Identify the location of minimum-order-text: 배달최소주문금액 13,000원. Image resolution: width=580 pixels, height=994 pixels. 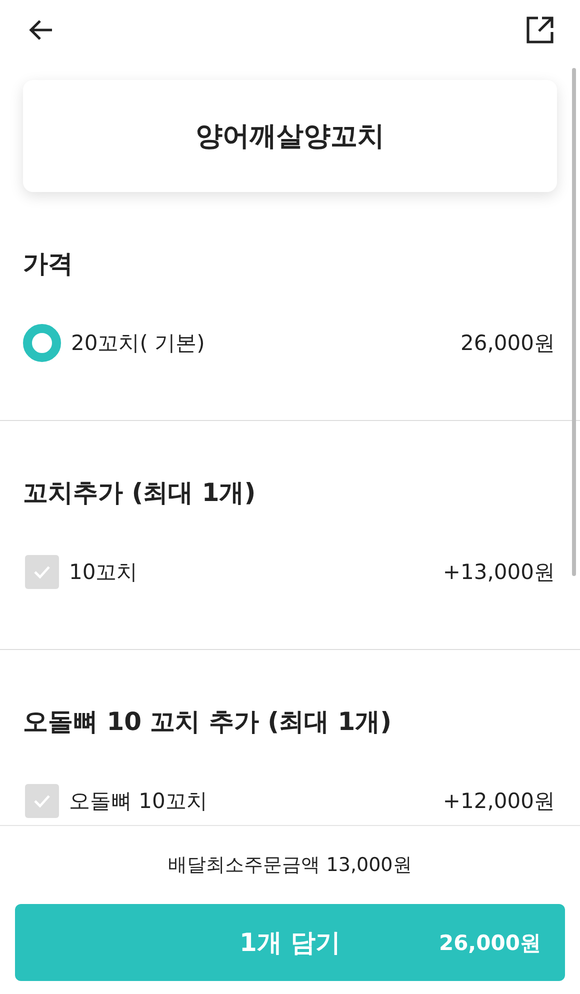
(290, 865).